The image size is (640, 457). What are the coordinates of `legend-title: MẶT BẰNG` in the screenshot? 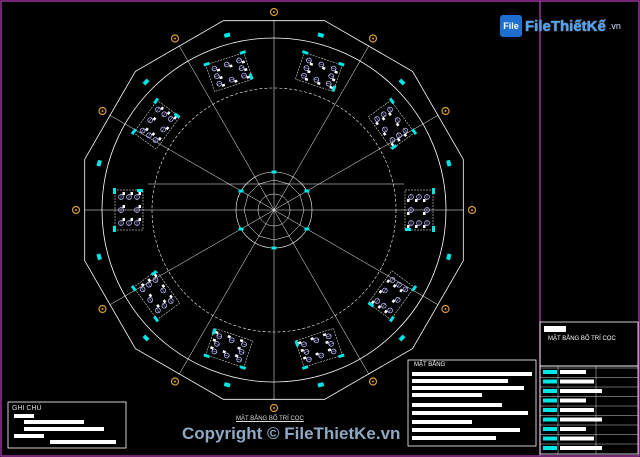 It's located at (430, 365).